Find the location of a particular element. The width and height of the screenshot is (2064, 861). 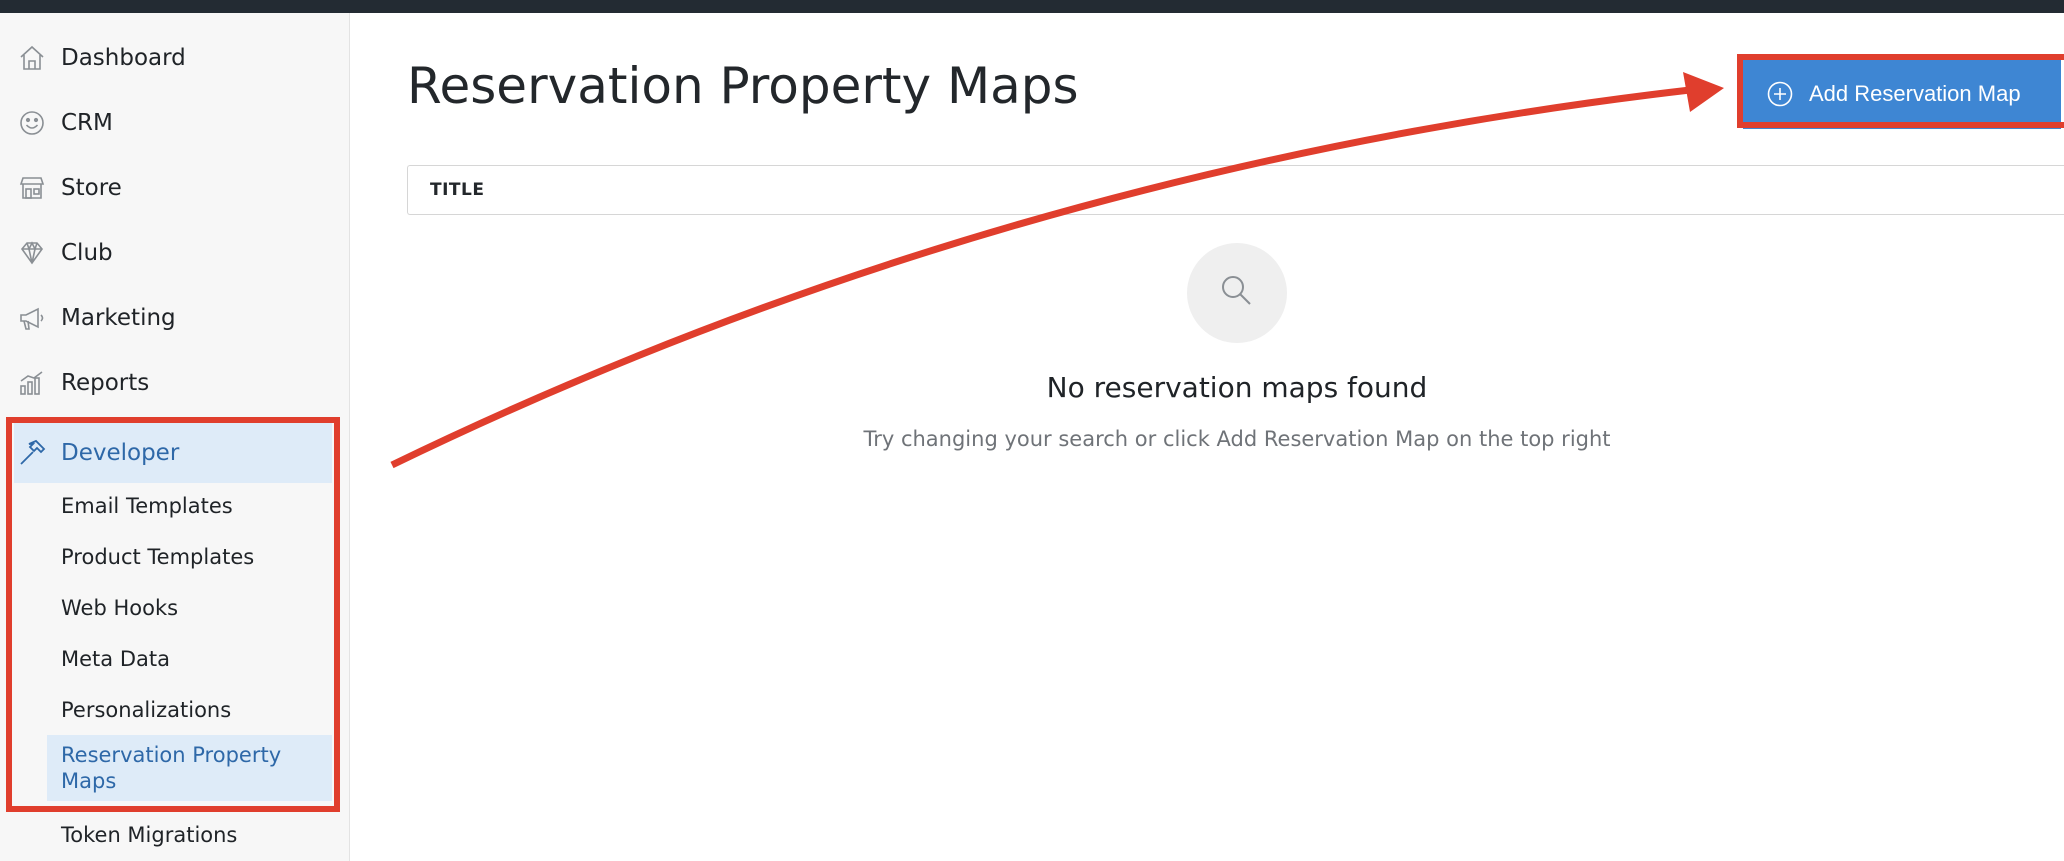

smiley-icon is located at coordinates (32, 123).